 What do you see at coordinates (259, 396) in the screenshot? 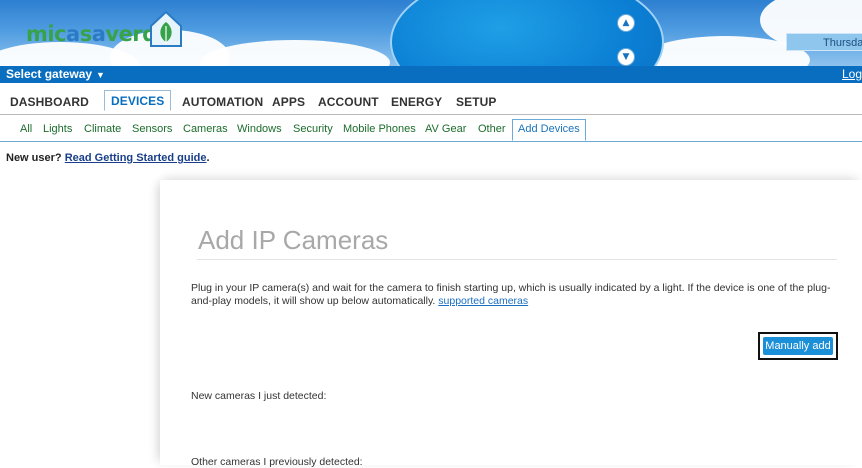
I see `new-cameras-label: New cameras I just detected:` at bounding box center [259, 396].